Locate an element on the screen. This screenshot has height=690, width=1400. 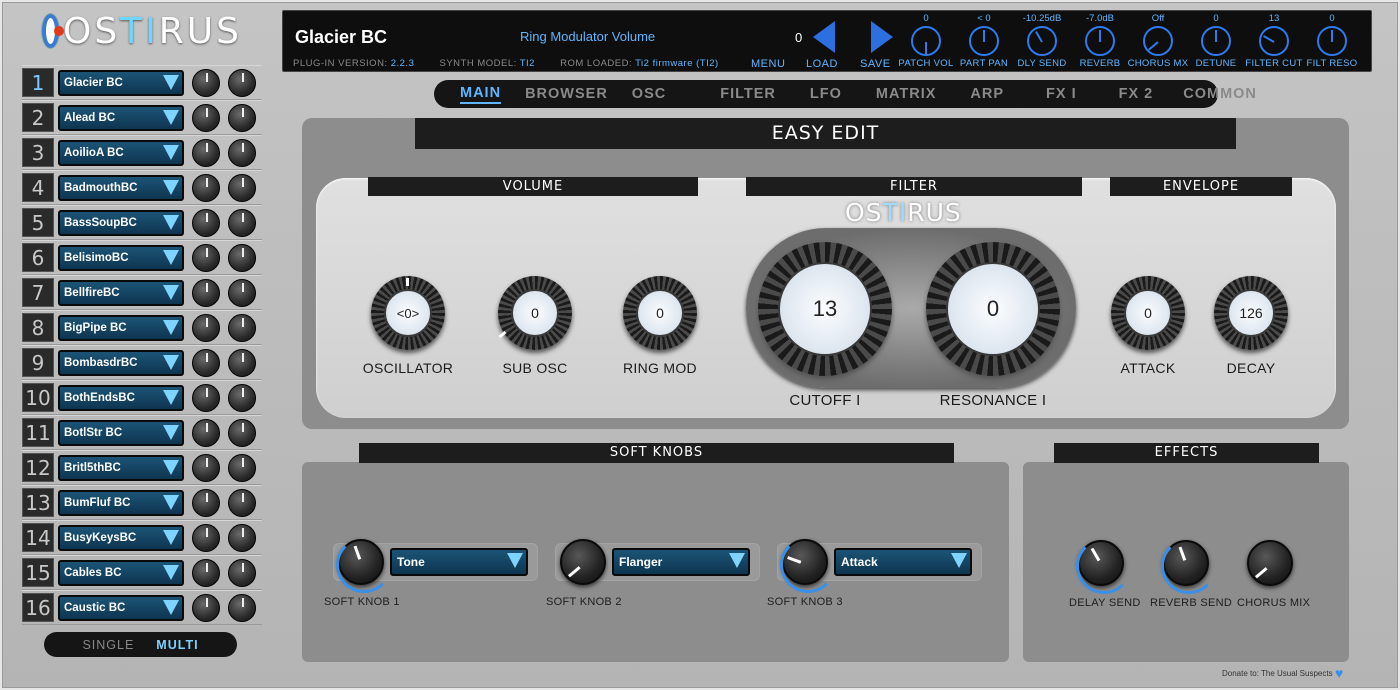
part-preset-select: BadmouthBC is located at coordinates (121, 187).